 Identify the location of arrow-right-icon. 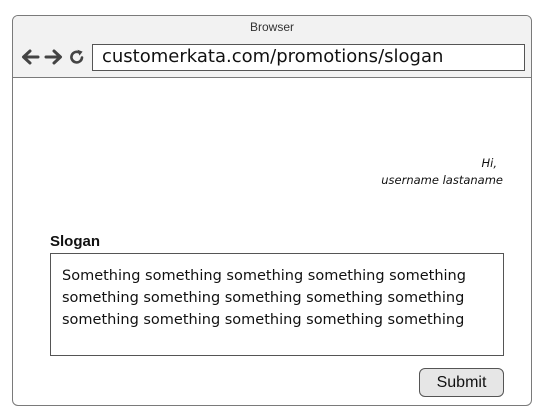
(54, 57).